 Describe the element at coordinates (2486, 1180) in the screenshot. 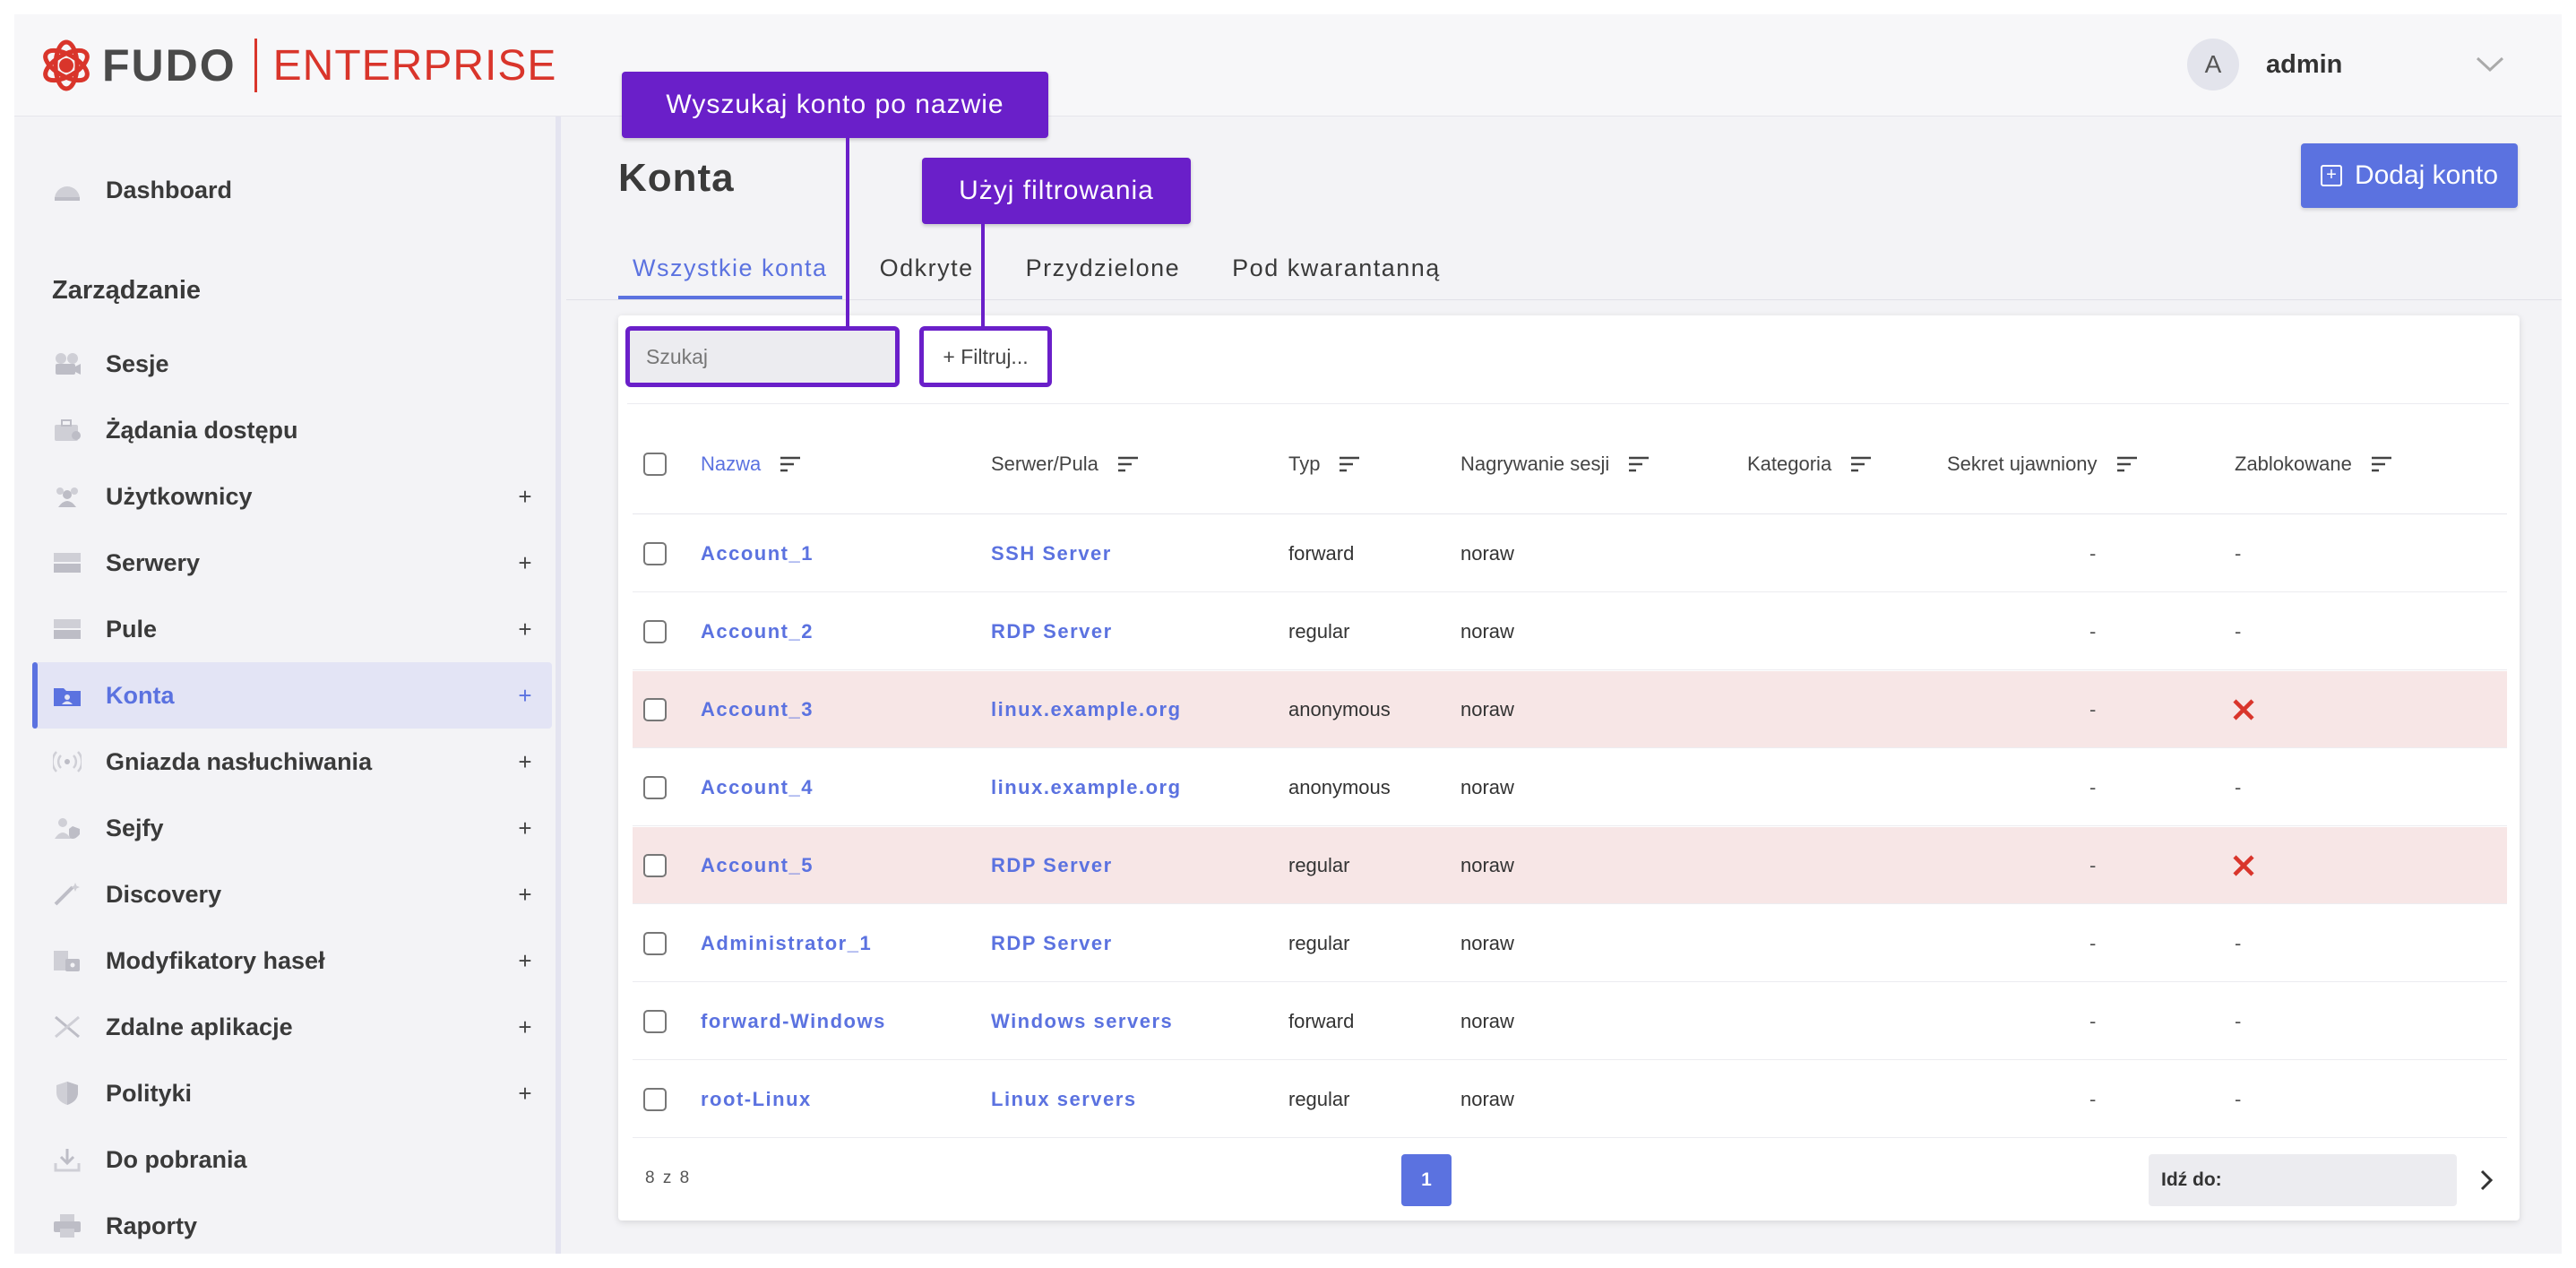

I see `chevron-right-icon` at that location.